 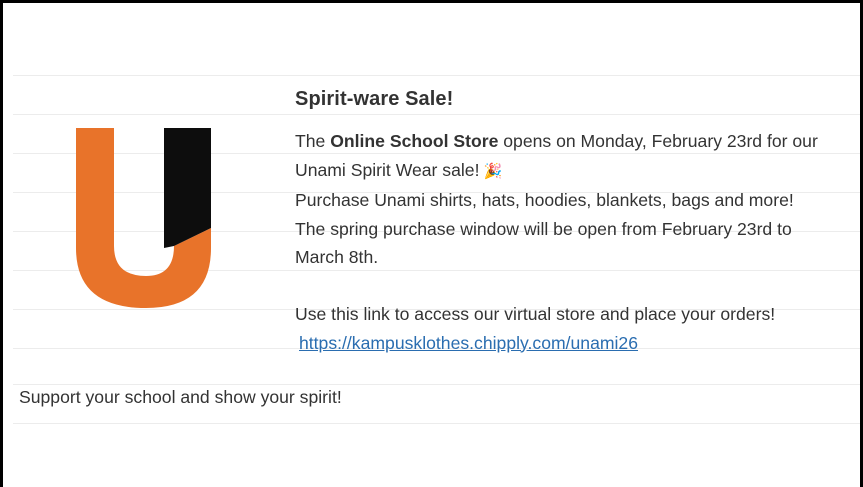 I want to click on party-popper-icon: 🎉, so click(x=493, y=171).